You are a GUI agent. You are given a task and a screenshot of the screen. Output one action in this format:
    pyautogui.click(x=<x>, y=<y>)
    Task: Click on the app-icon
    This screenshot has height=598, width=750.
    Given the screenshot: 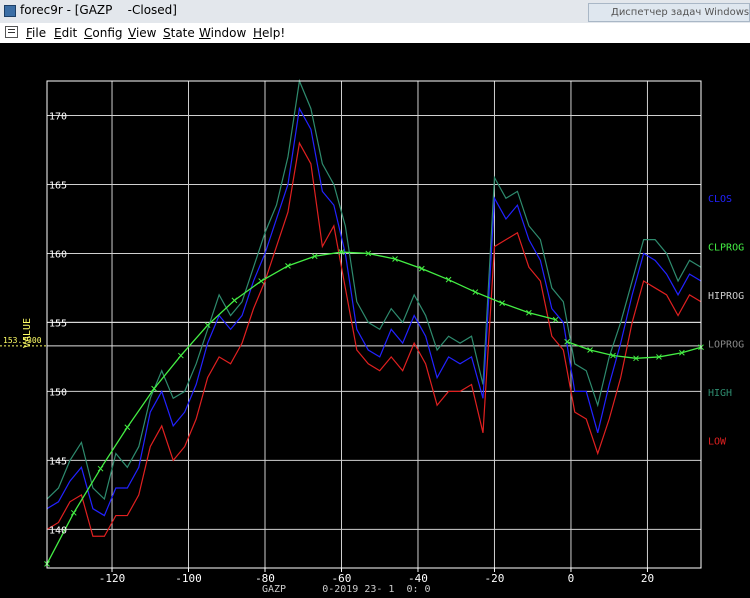 What is the action you would take?
    pyautogui.click(x=10, y=11)
    